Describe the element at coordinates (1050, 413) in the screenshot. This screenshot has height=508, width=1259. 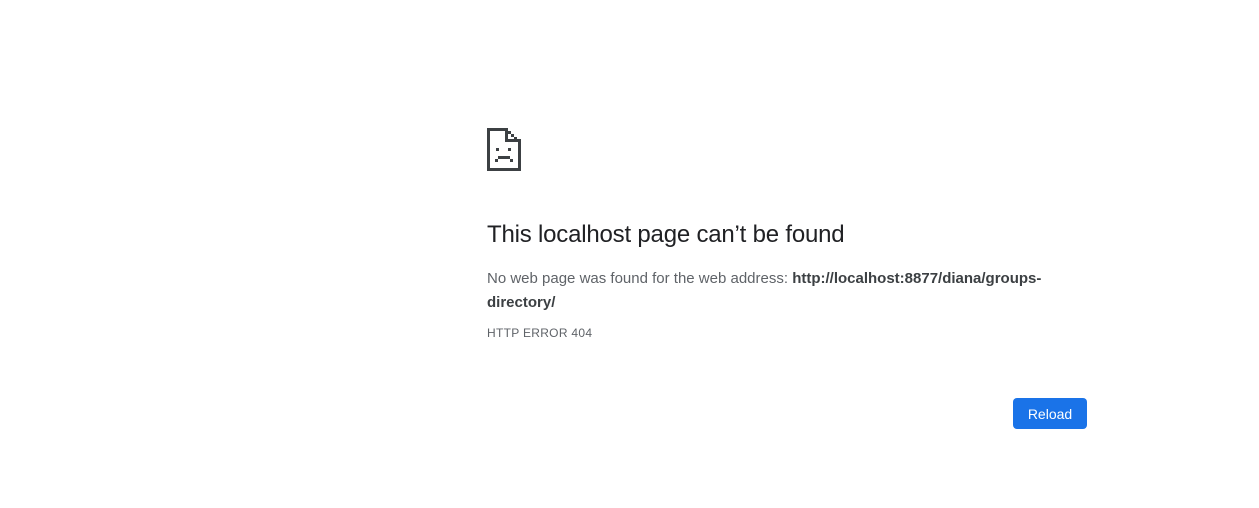
I see `reload-button: Reload` at that location.